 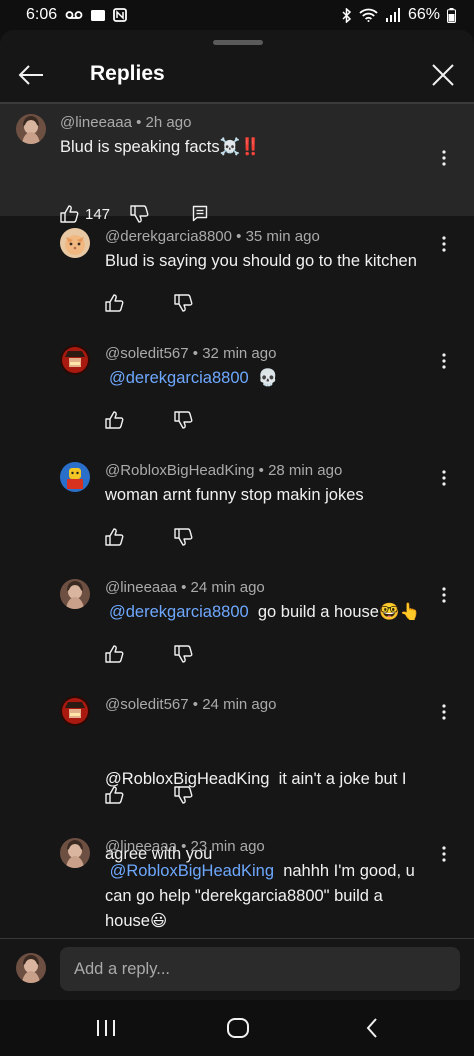 What do you see at coordinates (42, 14) in the screenshot?
I see `status-time: 6:06` at bounding box center [42, 14].